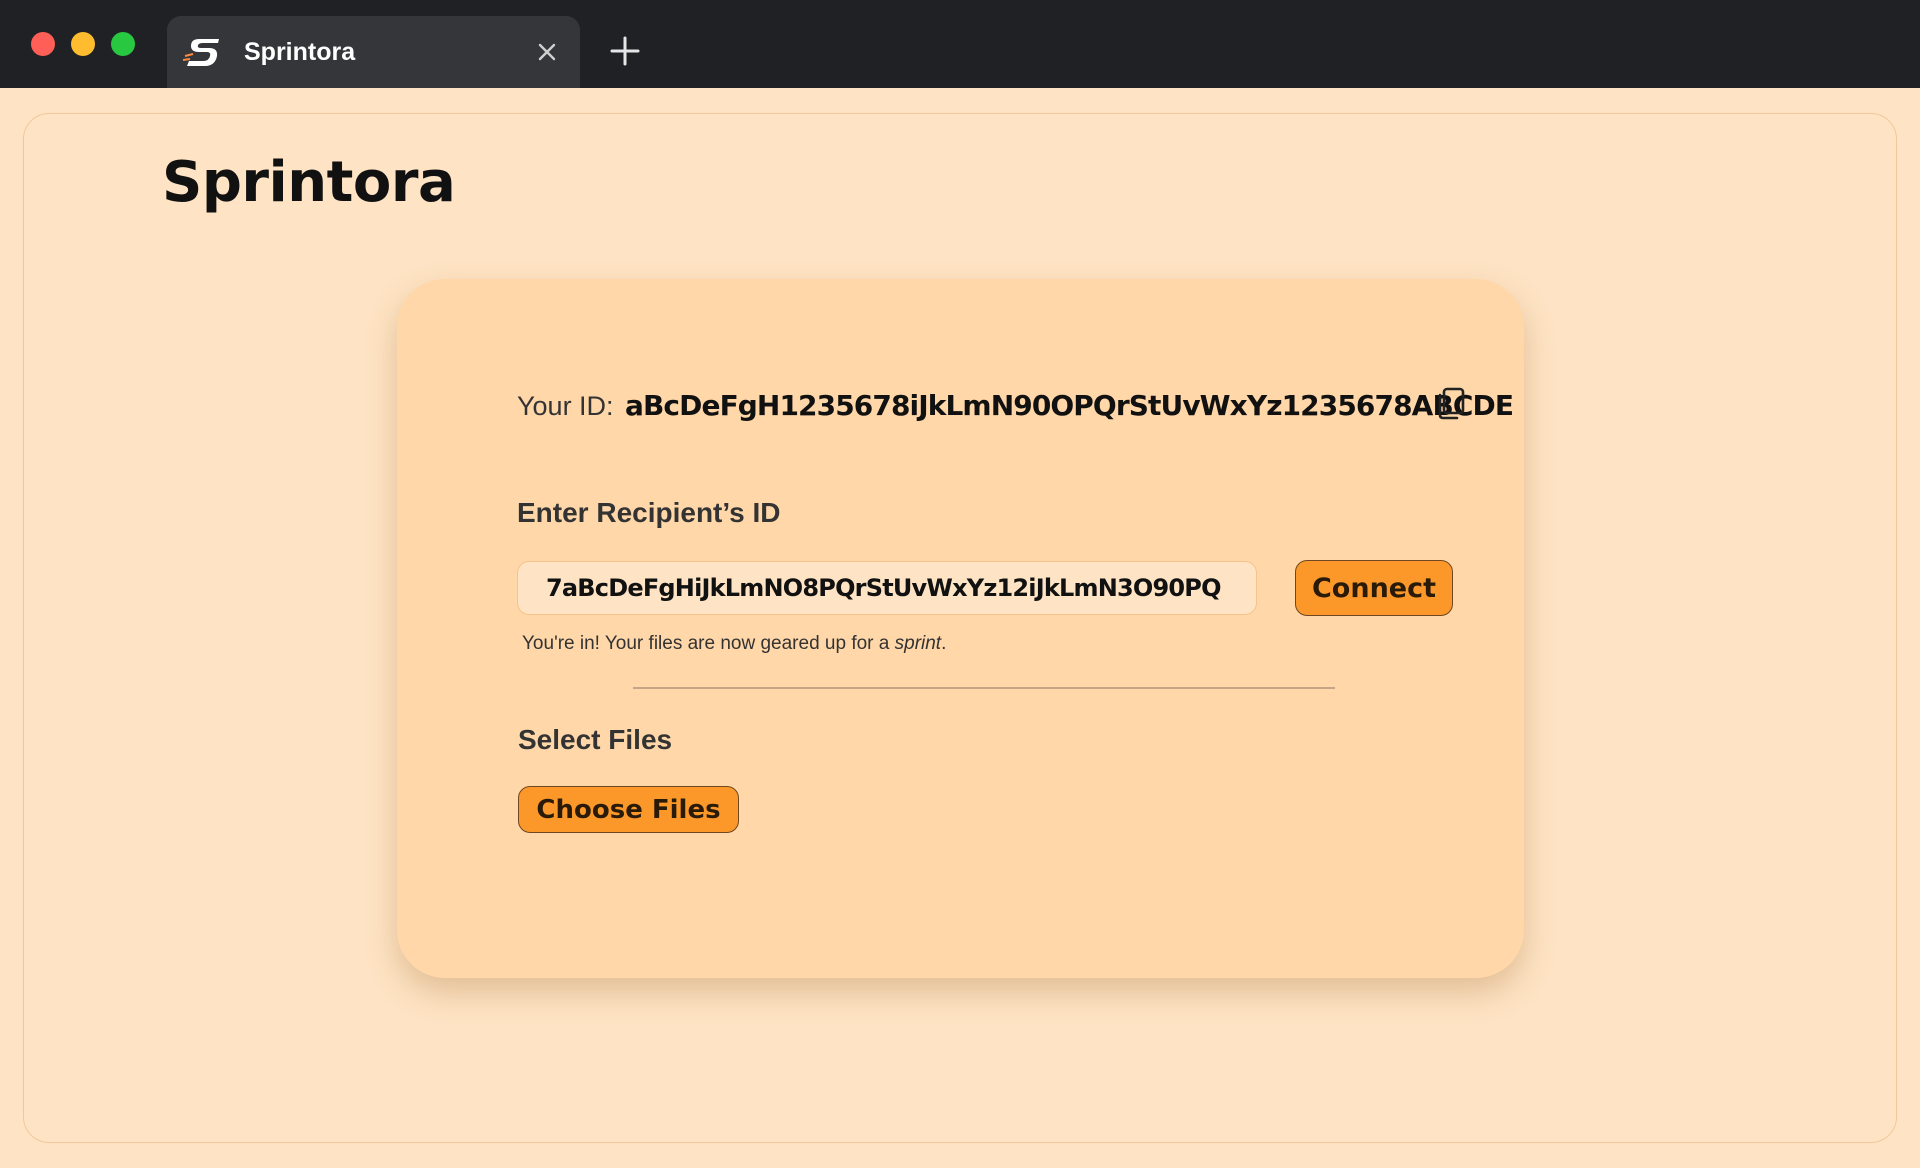 The height and width of the screenshot is (1168, 1920). What do you see at coordinates (547, 52) in the screenshot?
I see `close-icon` at bounding box center [547, 52].